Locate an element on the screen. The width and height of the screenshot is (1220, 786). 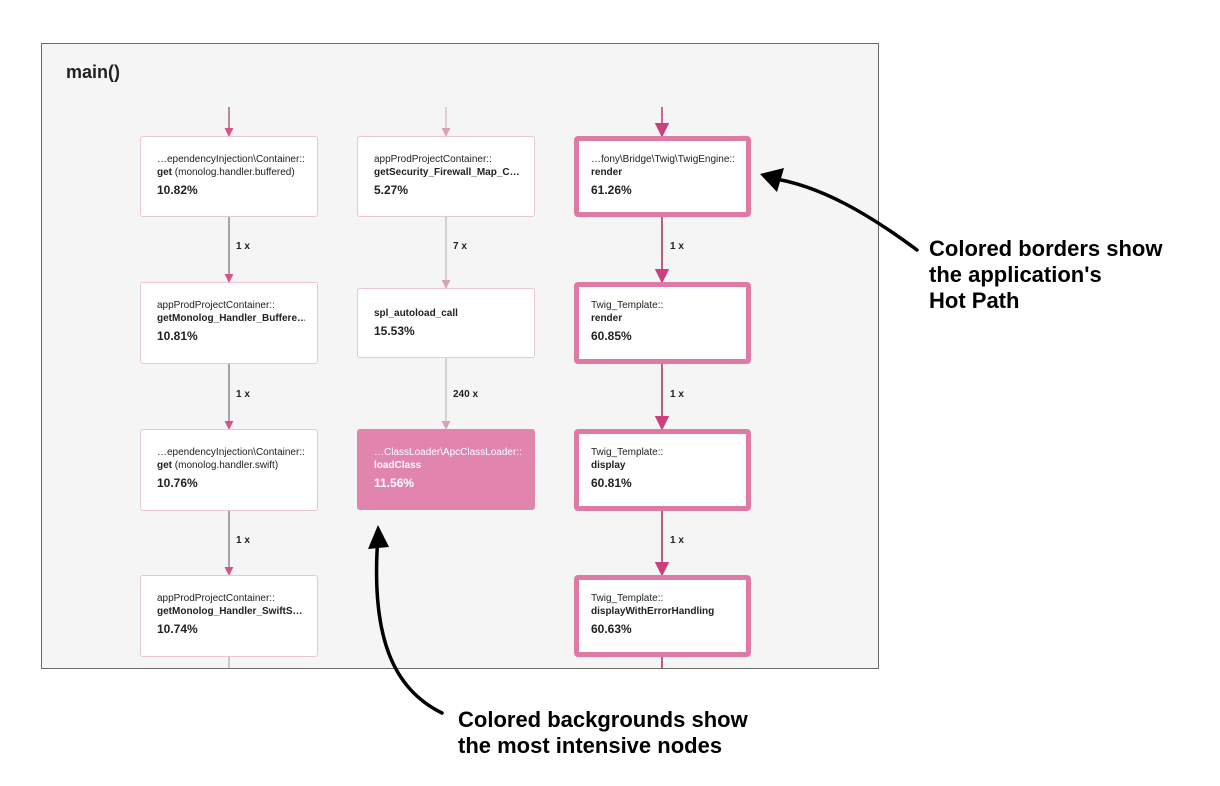
node-percent: 60.63% is located at coordinates (611, 629).